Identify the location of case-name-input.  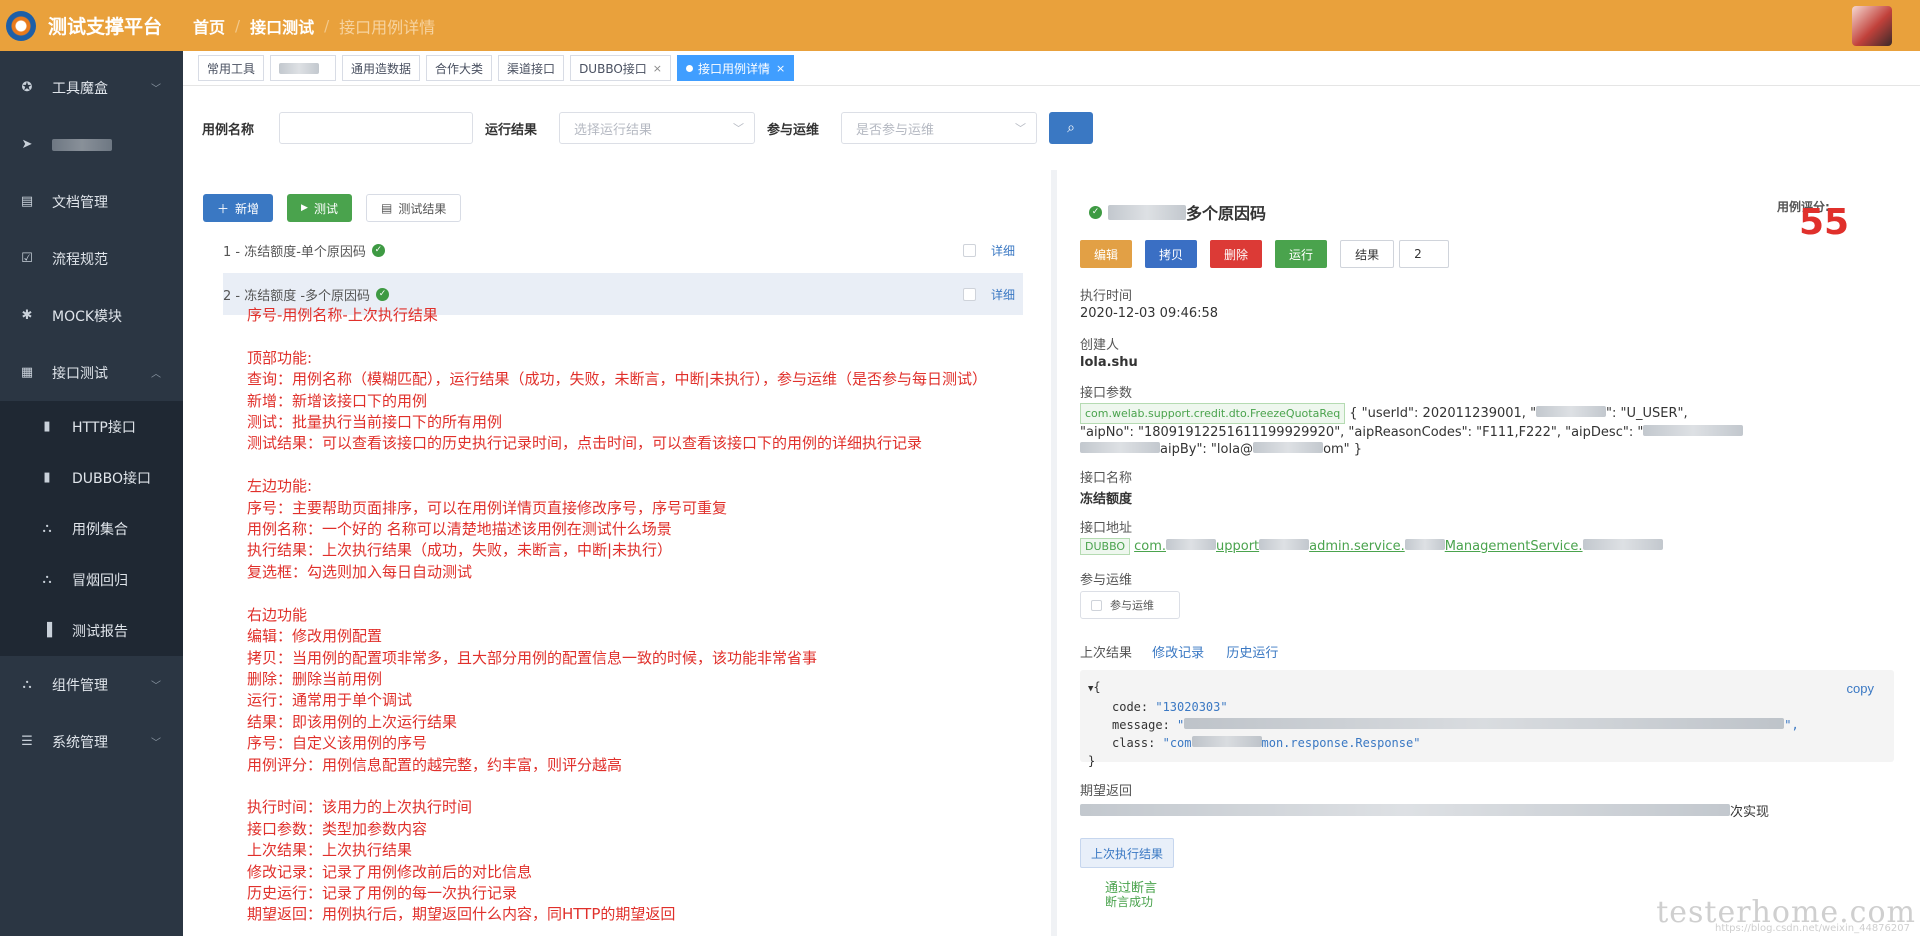
(376, 128).